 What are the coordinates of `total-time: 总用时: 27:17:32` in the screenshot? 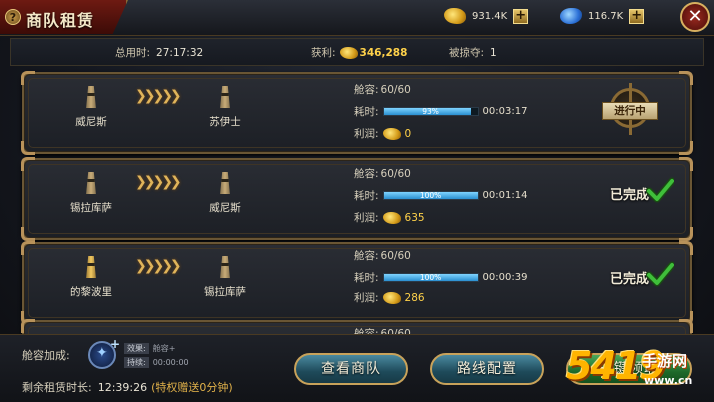 It's located at (159, 52).